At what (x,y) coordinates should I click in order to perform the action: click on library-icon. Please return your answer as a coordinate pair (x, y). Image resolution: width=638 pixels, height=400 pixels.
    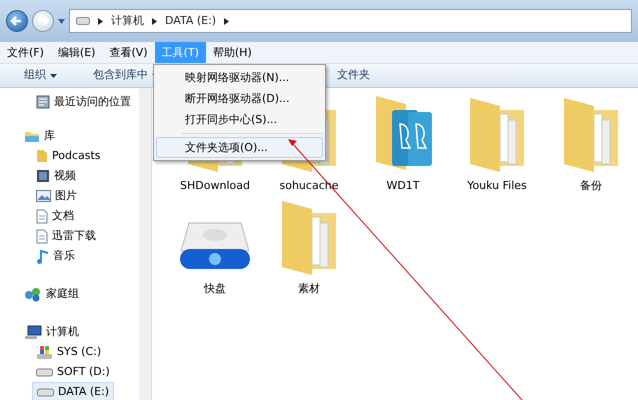
    Looking at the image, I should click on (32, 136).